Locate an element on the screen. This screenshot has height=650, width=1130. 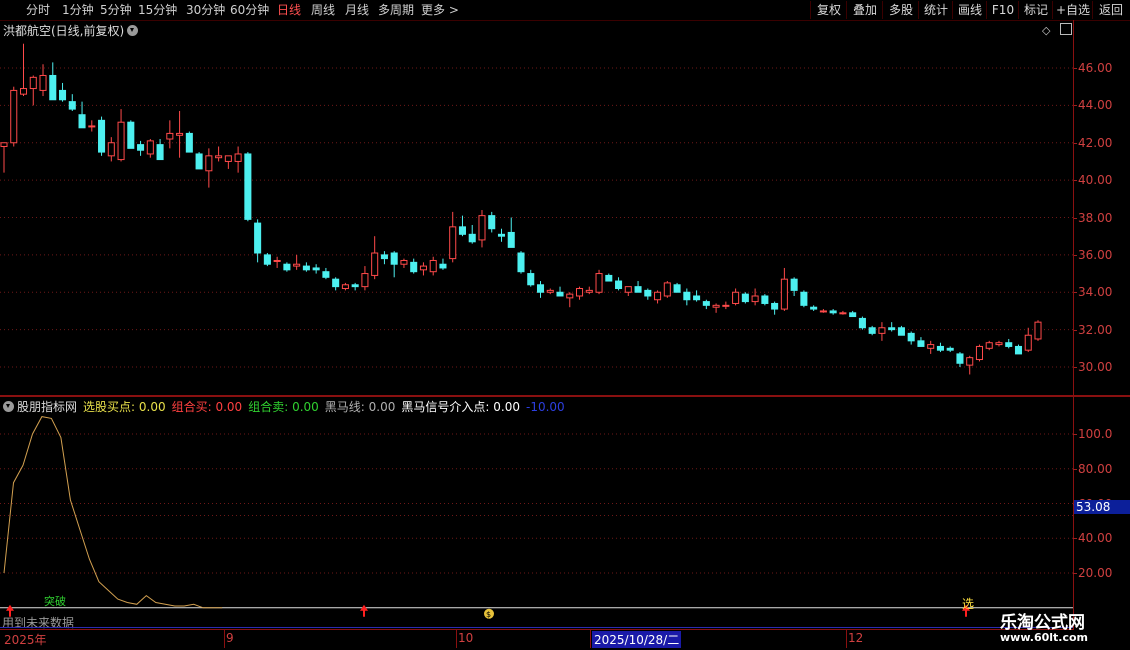
date-label: 12 is located at coordinates (856, 638).